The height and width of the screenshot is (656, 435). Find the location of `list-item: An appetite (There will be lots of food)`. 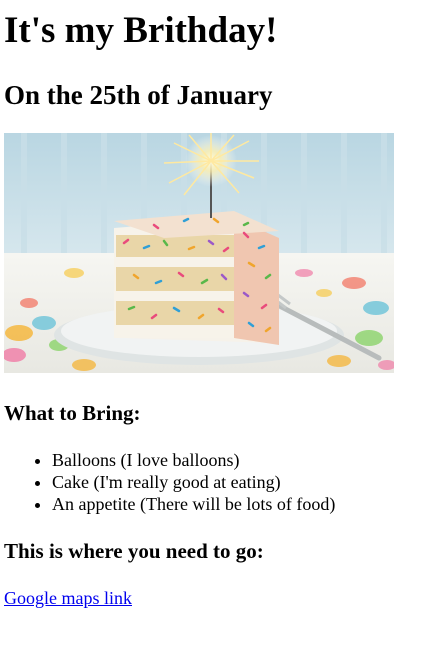

list-item: An appetite (There will be lots of food) is located at coordinates (239, 504).